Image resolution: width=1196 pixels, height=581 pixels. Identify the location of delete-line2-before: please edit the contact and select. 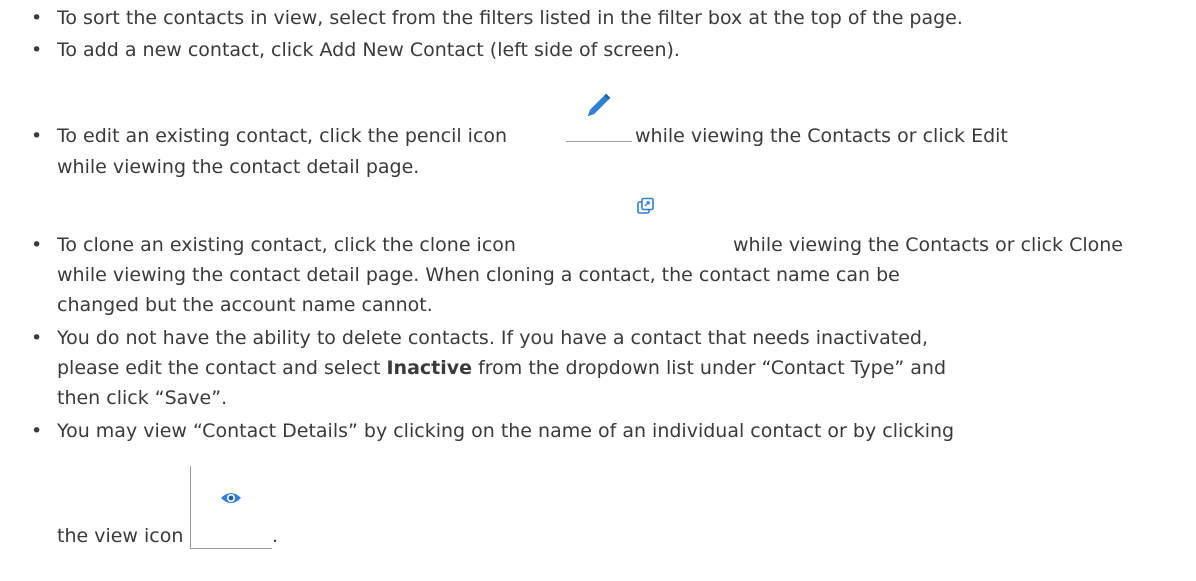
(219, 368).